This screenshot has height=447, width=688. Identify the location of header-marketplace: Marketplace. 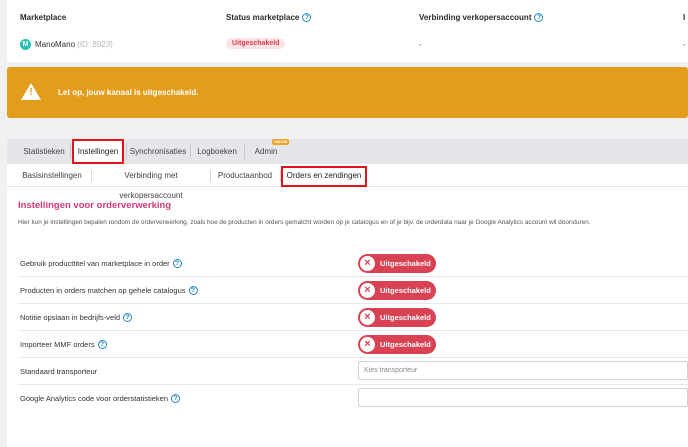
(43, 17).